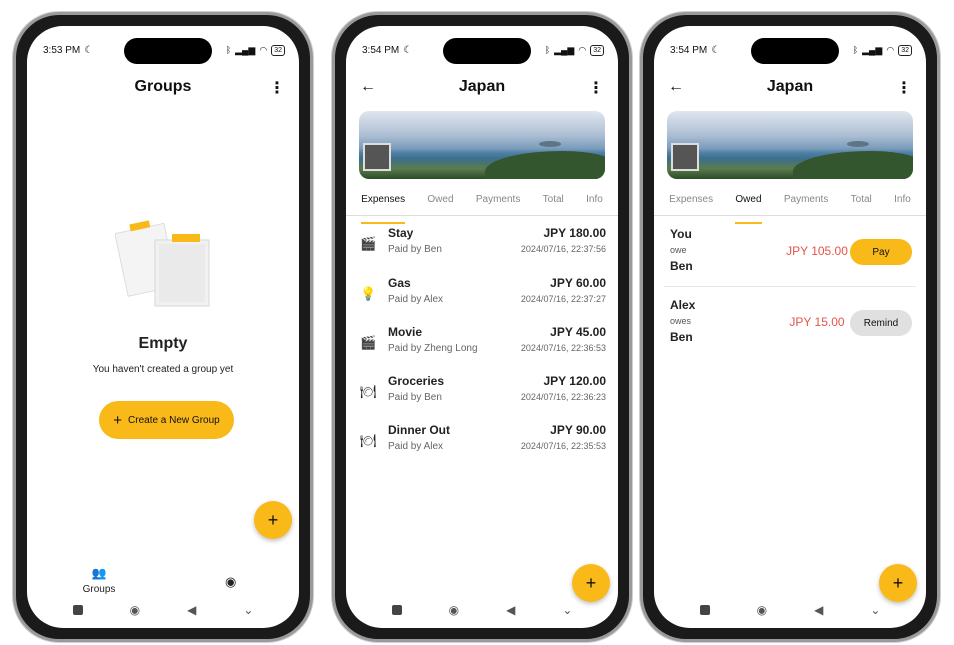  Describe the element at coordinates (563, 249) in the screenshot. I see `expense-date: 2024/07/16, 22:37:56` at that location.